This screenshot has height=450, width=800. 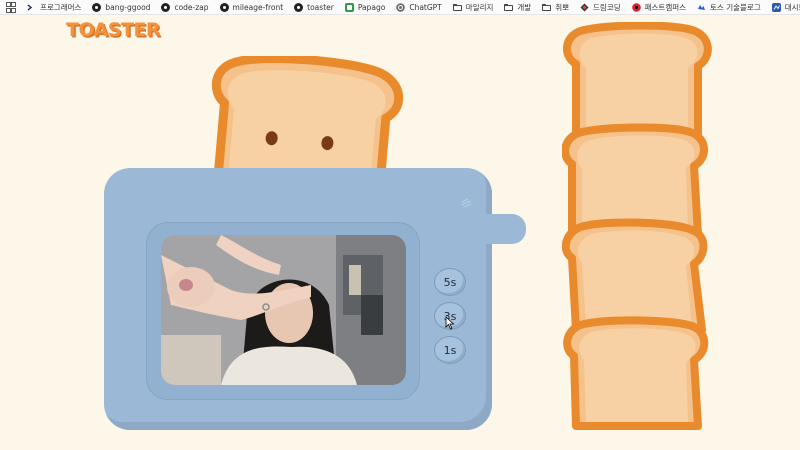 I want to click on vent-lines-icon, so click(x=466, y=203).